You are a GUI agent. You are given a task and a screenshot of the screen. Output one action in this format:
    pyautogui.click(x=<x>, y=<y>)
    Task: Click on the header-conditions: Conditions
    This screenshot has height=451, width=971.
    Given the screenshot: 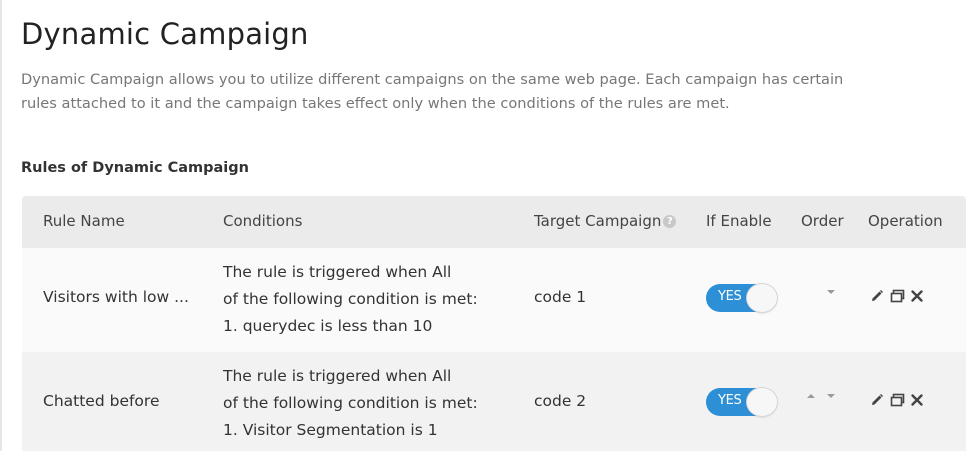 What is the action you would take?
    pyautogui.click(x=263, y=221)
    